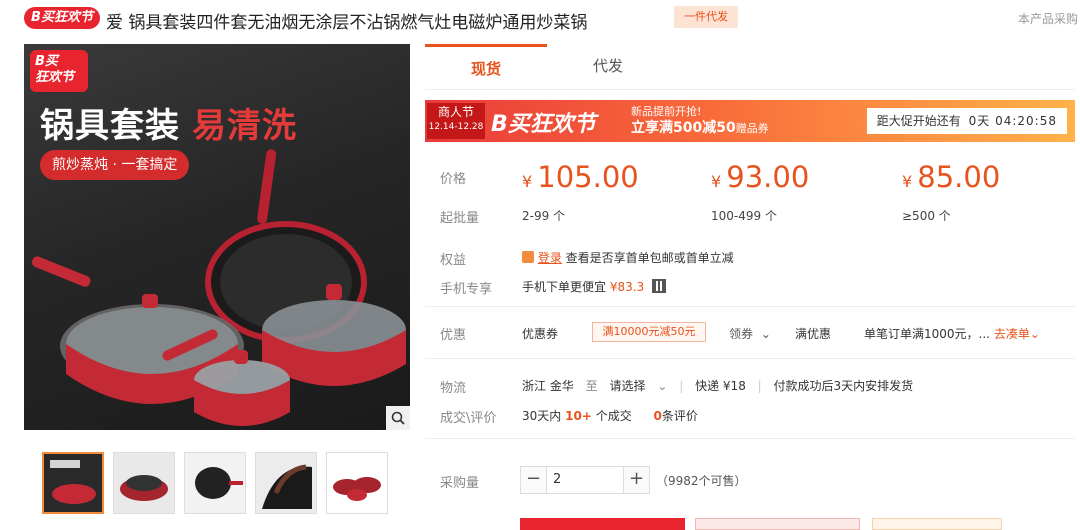 Image resolution: width=1080 pixels, height=530 pixels. Describe the element at coordinates (1048, 18) in the screenshot. I see `header-right-text: 本产品采购` at that location.